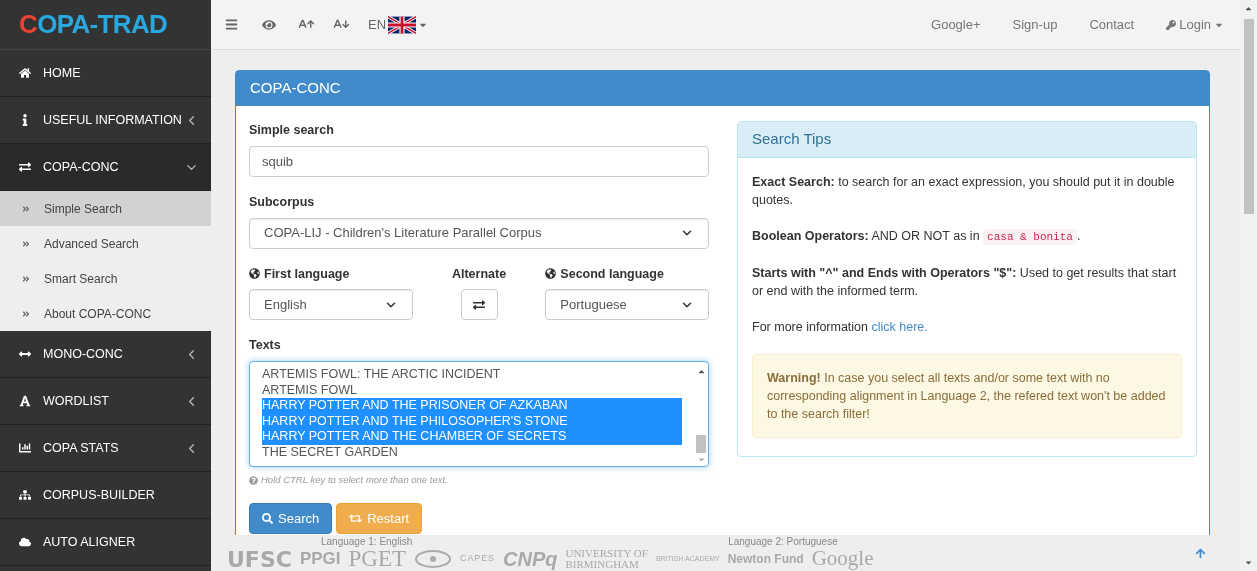 The image size is (1257, 571). Describe the element at coordinates (105, 278) in the screenshot. I see `submenu-item: Smart Search` at that location.